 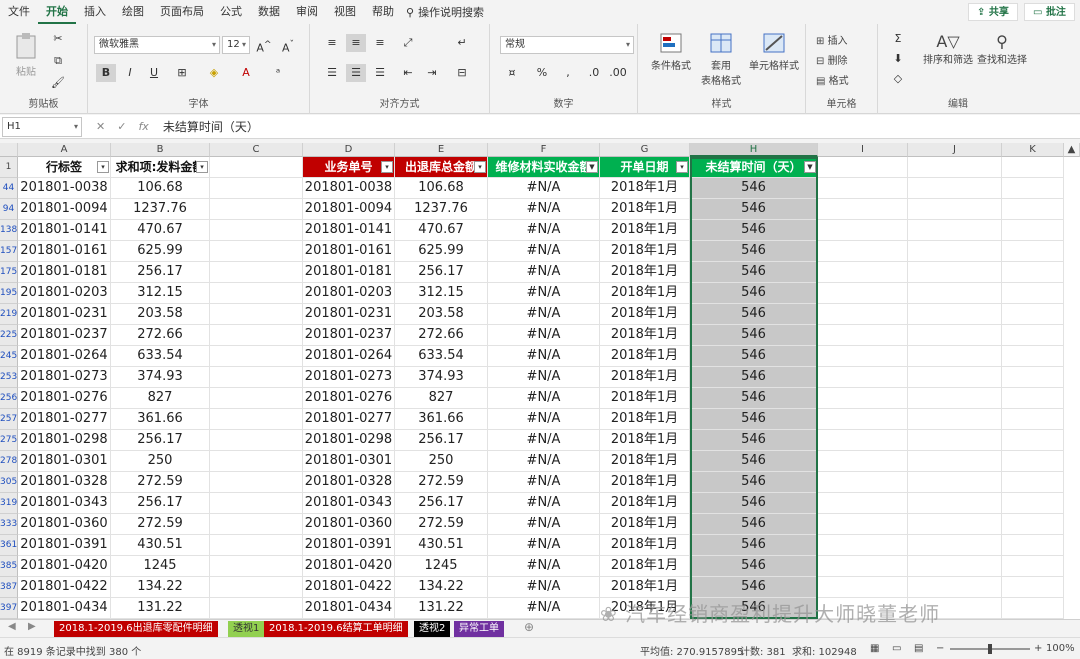 I want to click on cell-d: 201801-0391, so click(x=349, y=545).